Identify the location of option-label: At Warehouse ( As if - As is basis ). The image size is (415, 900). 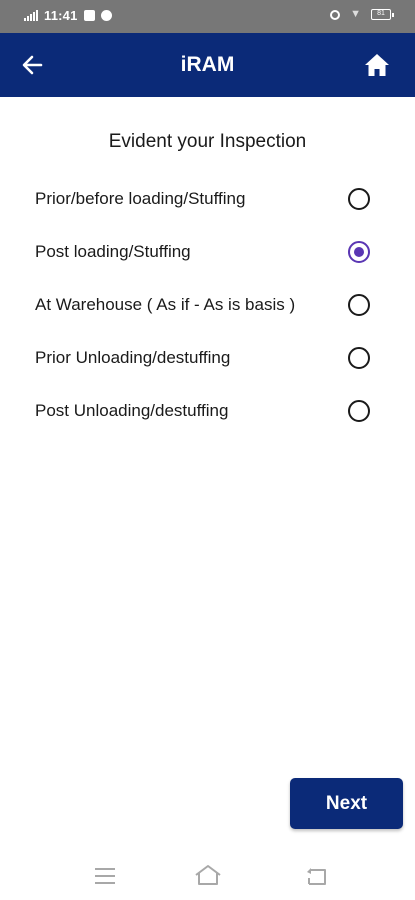
(165, 304).